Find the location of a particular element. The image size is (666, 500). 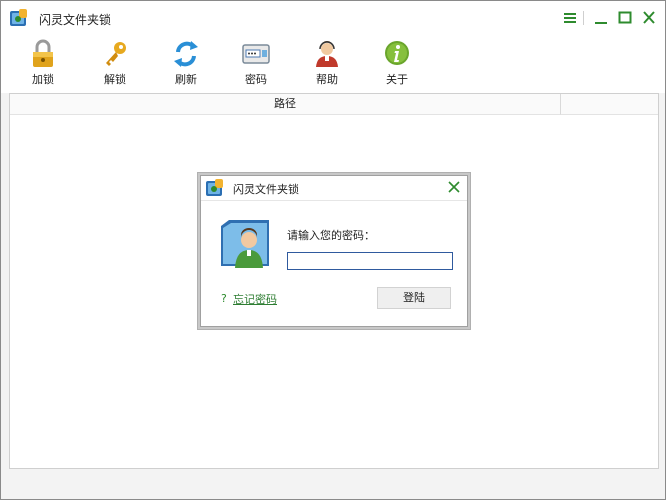

maximize-icon is located at coordinates (625, 18).